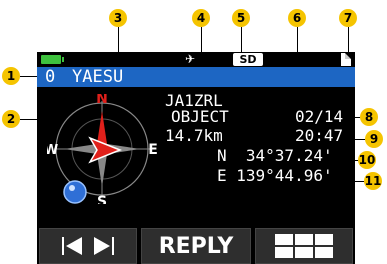 The image size is (387, 264). I want to click on station-time: 20:47, so click(319, 135).